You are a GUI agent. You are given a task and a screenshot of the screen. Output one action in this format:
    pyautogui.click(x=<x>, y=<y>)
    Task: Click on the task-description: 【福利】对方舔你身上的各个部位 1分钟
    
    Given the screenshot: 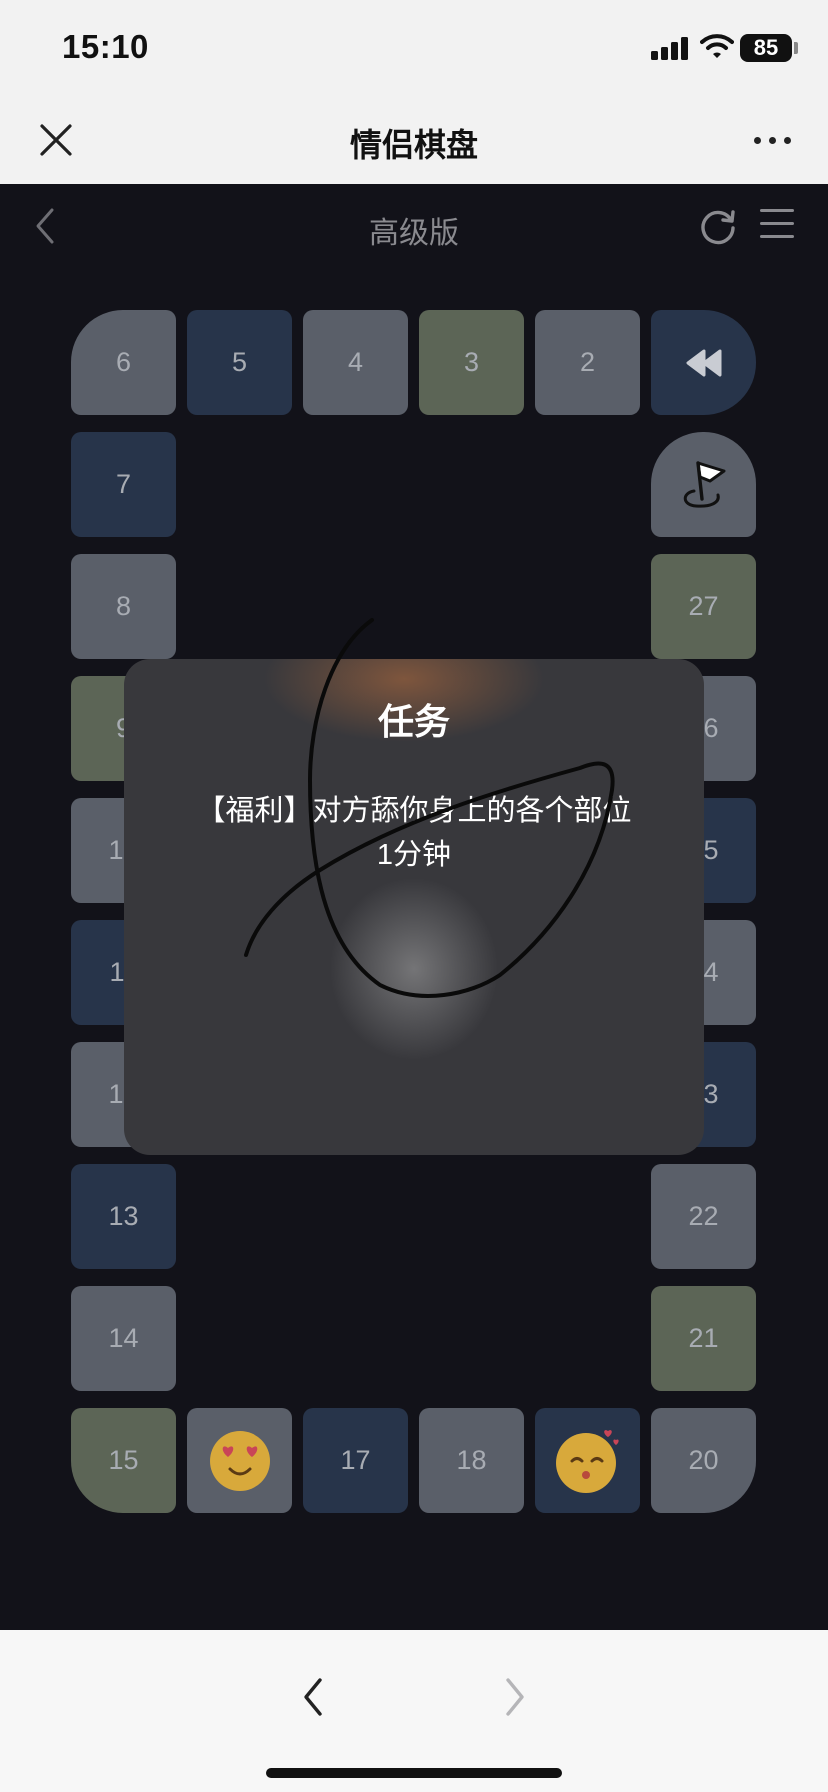 What is the action you would take?
    pyautogui.click(x=414, y=833)
    